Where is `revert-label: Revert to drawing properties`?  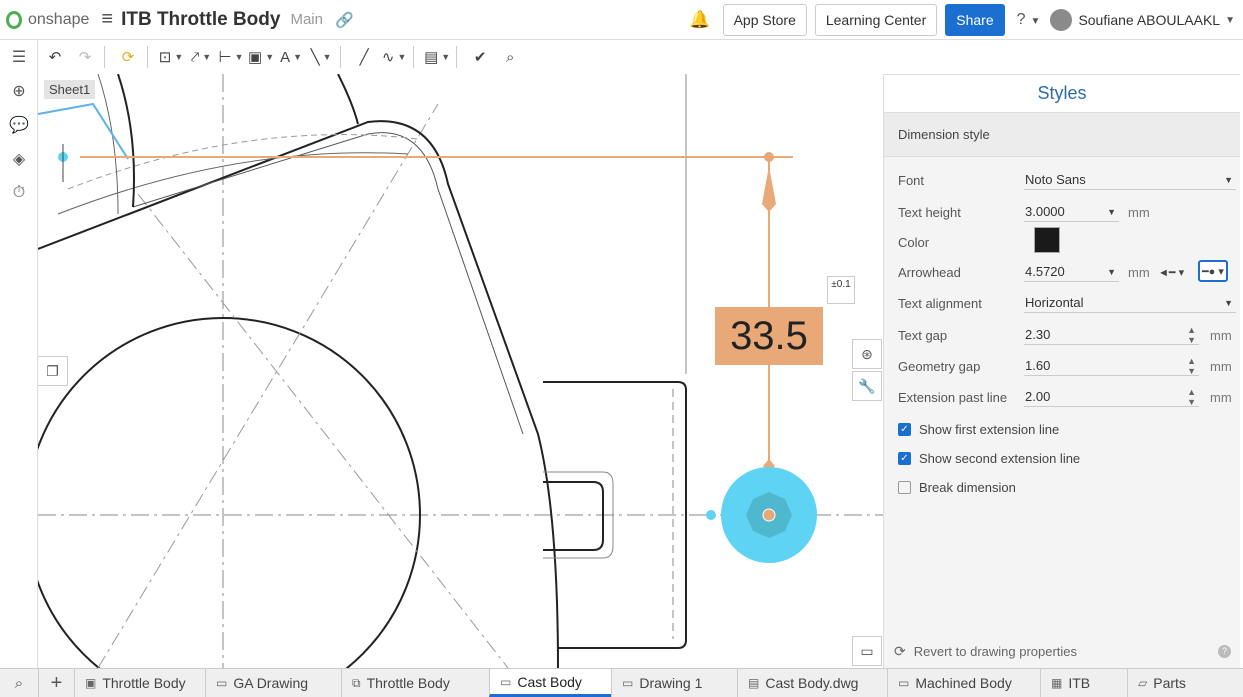
revert-label: Revert to drawing properties is located at coordinates (995, 651).